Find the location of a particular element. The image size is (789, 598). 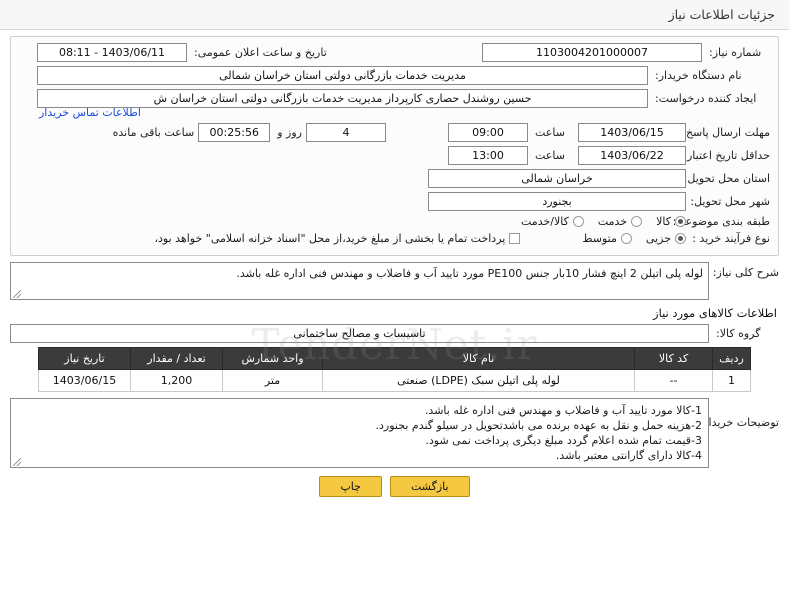

remaining-days: 4 is located at coordinates (346, 132).